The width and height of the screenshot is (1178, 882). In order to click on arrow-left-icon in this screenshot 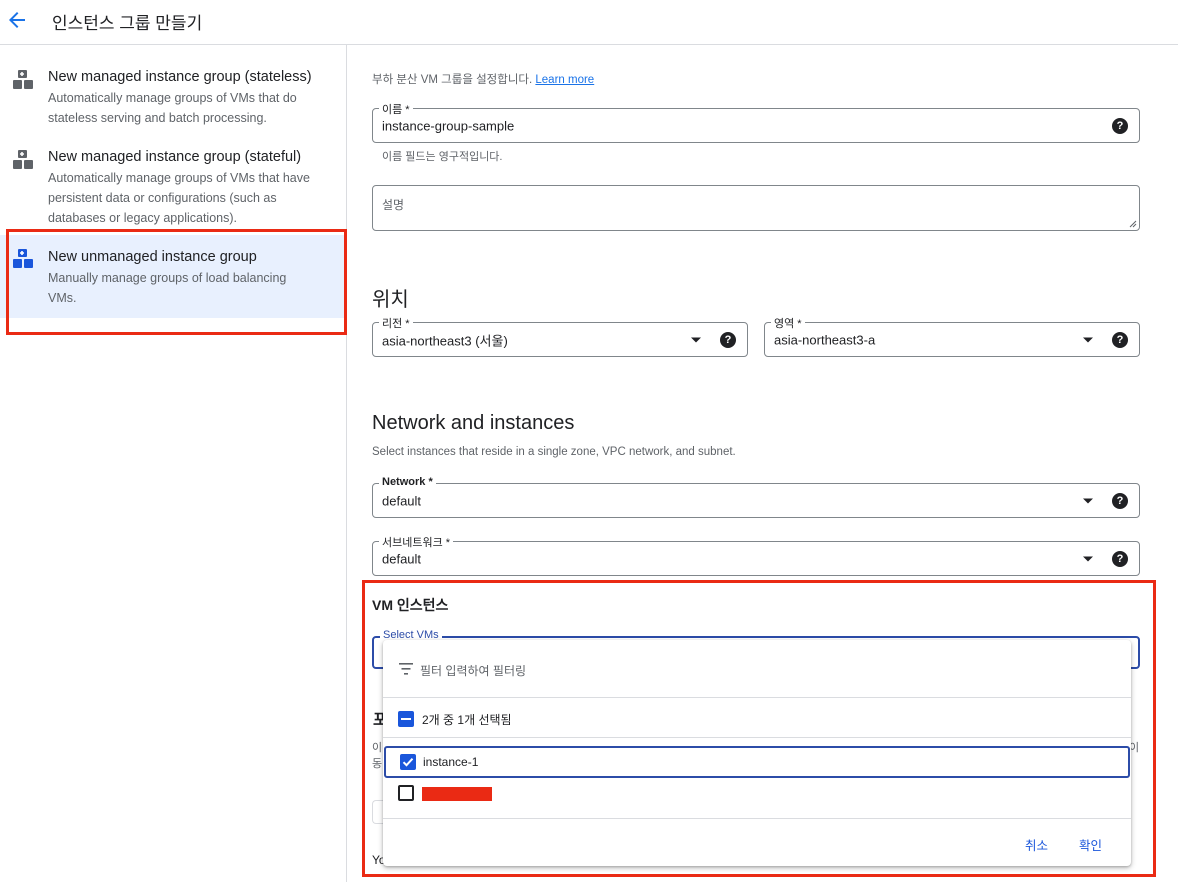, I will do `click(17, 20)`.